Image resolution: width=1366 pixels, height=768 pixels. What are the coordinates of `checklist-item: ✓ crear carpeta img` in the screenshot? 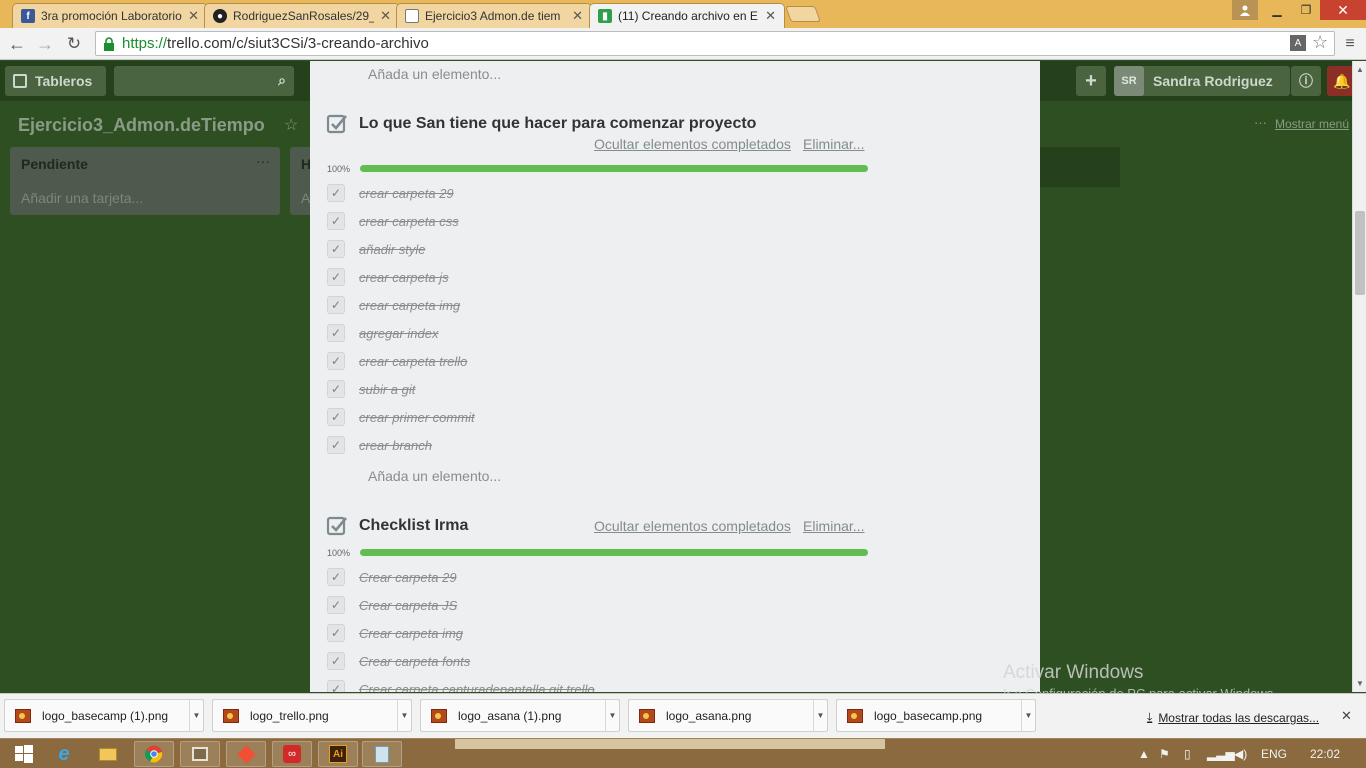 It's located at (393, 305).